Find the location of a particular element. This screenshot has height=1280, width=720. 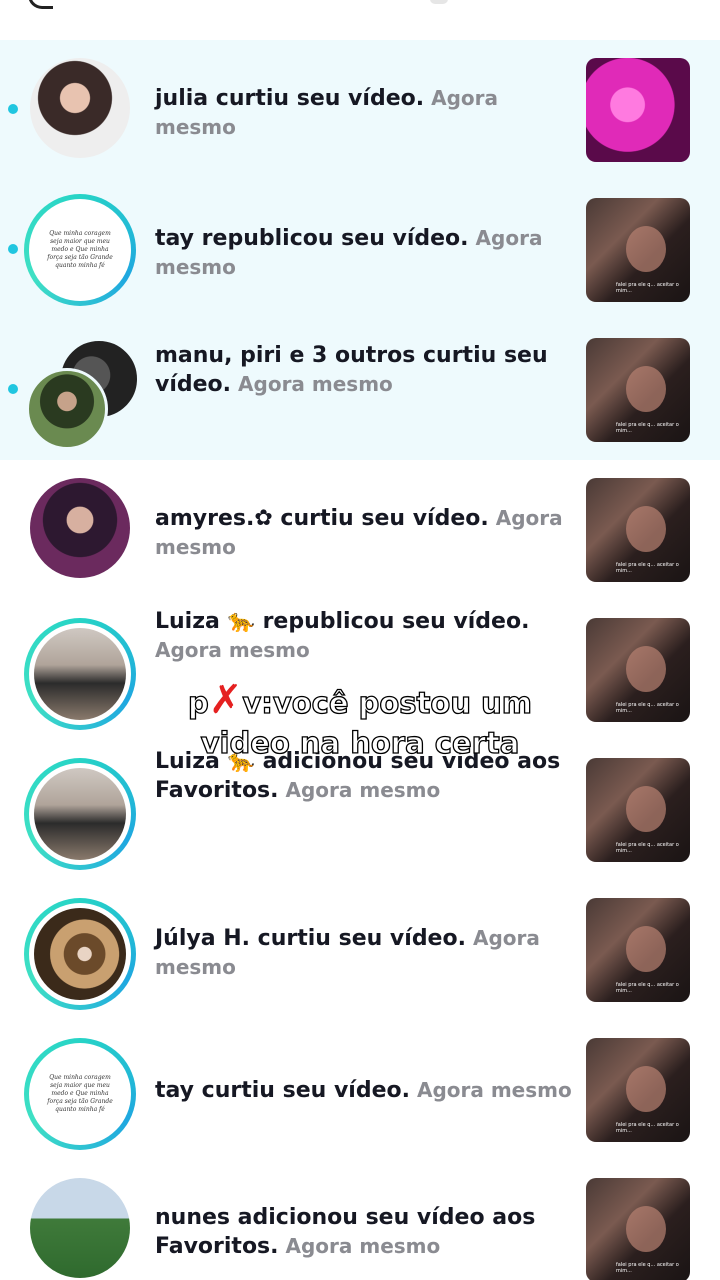

notification-text: tay republicou seu vídeo. is located at coordinates (312, 238).